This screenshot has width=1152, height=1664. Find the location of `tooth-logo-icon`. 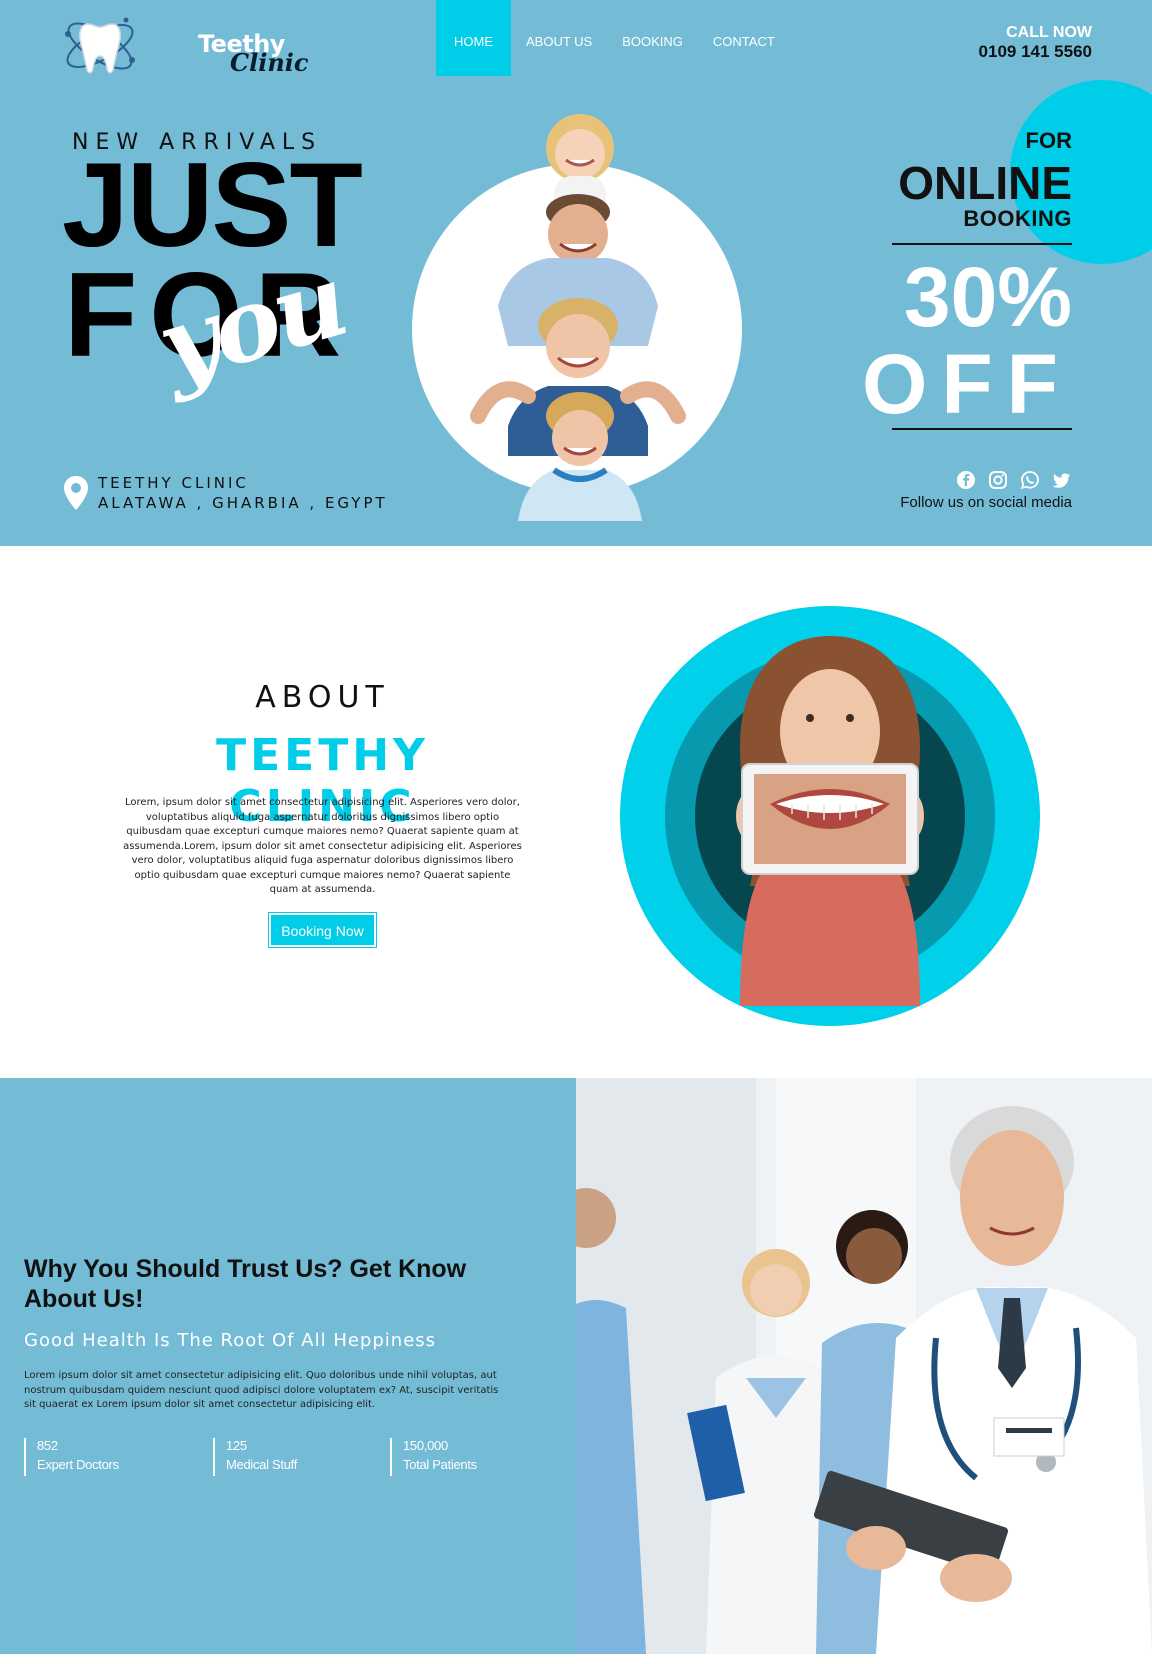

tooth-logo-icon is located at coordinates (100, 45).